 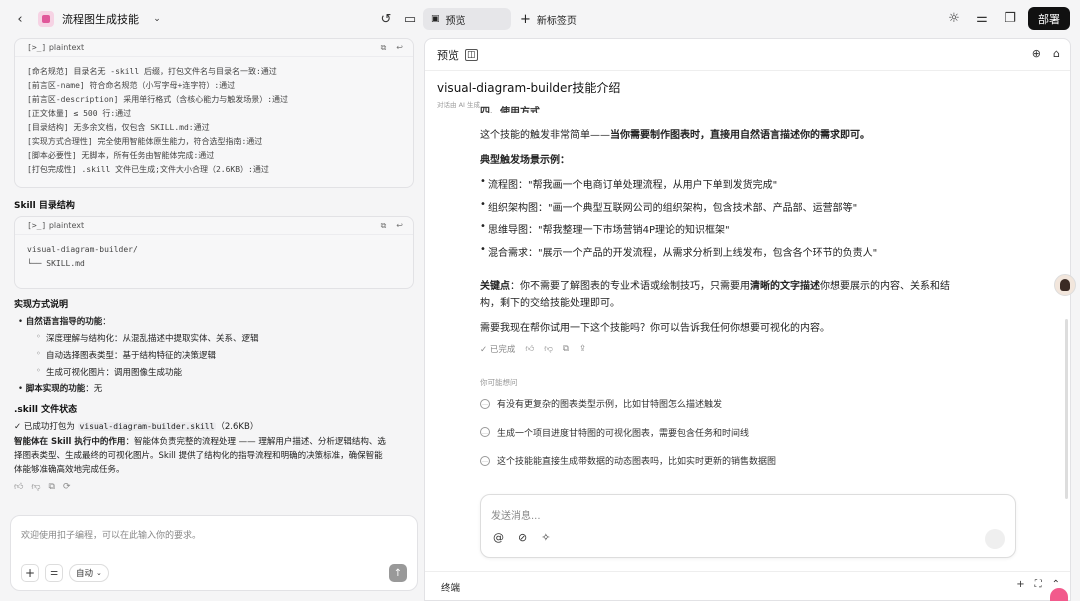 What do you see at coordinates (152, 71) in the screenshot?
I see `code-line: [命名规范] 目录名无 -skill 后缀，打包文件名与目录名一致:通过` at bounding box center [152, 71].